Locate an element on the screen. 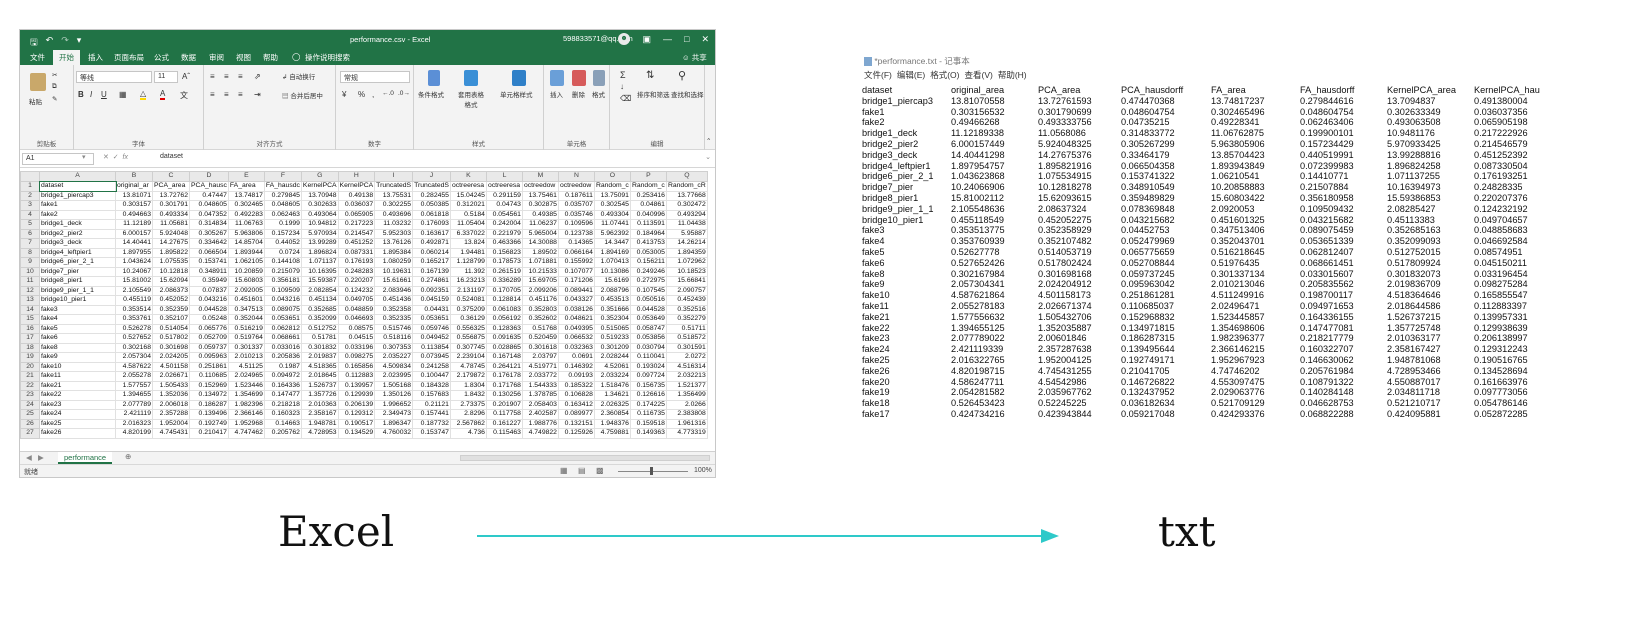 Image resolution: width=1632 pixels, height=627 pixels. grid-cell: bridge1_piercap3 is located at coordinates (77, 195).